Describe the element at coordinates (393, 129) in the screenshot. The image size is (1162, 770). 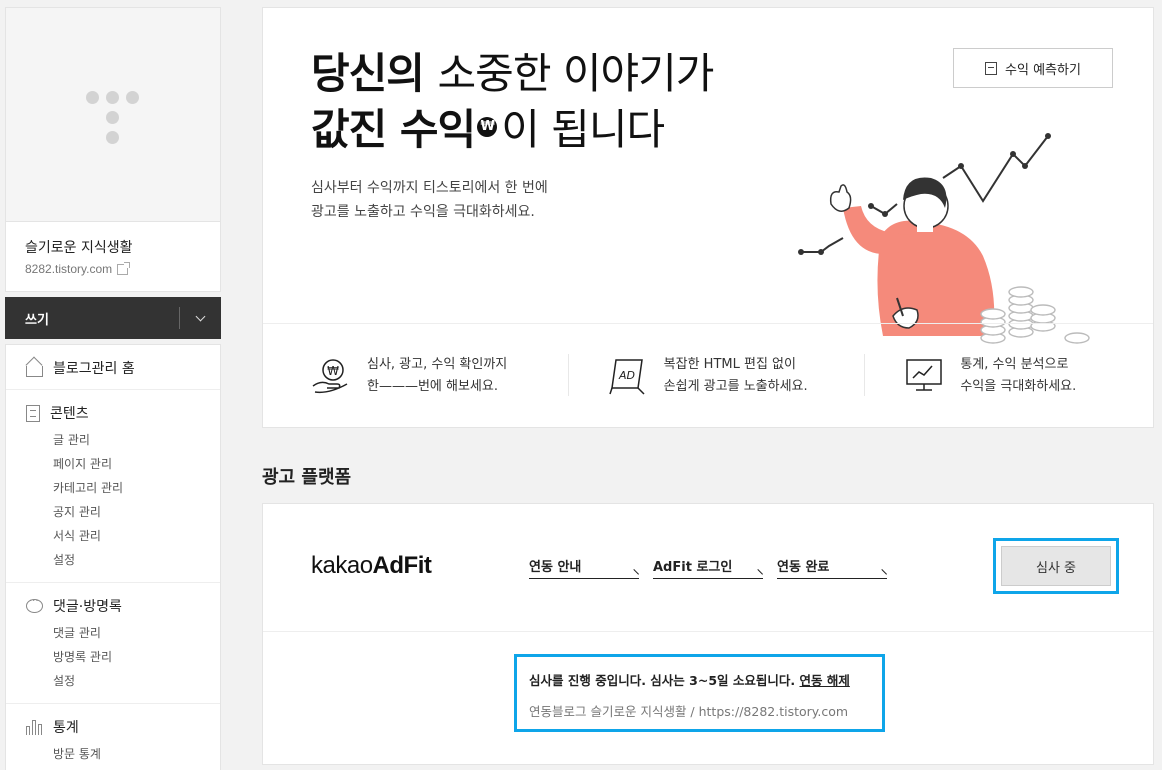
I see `hero-title-bold-2: 값진 수익` at that location.